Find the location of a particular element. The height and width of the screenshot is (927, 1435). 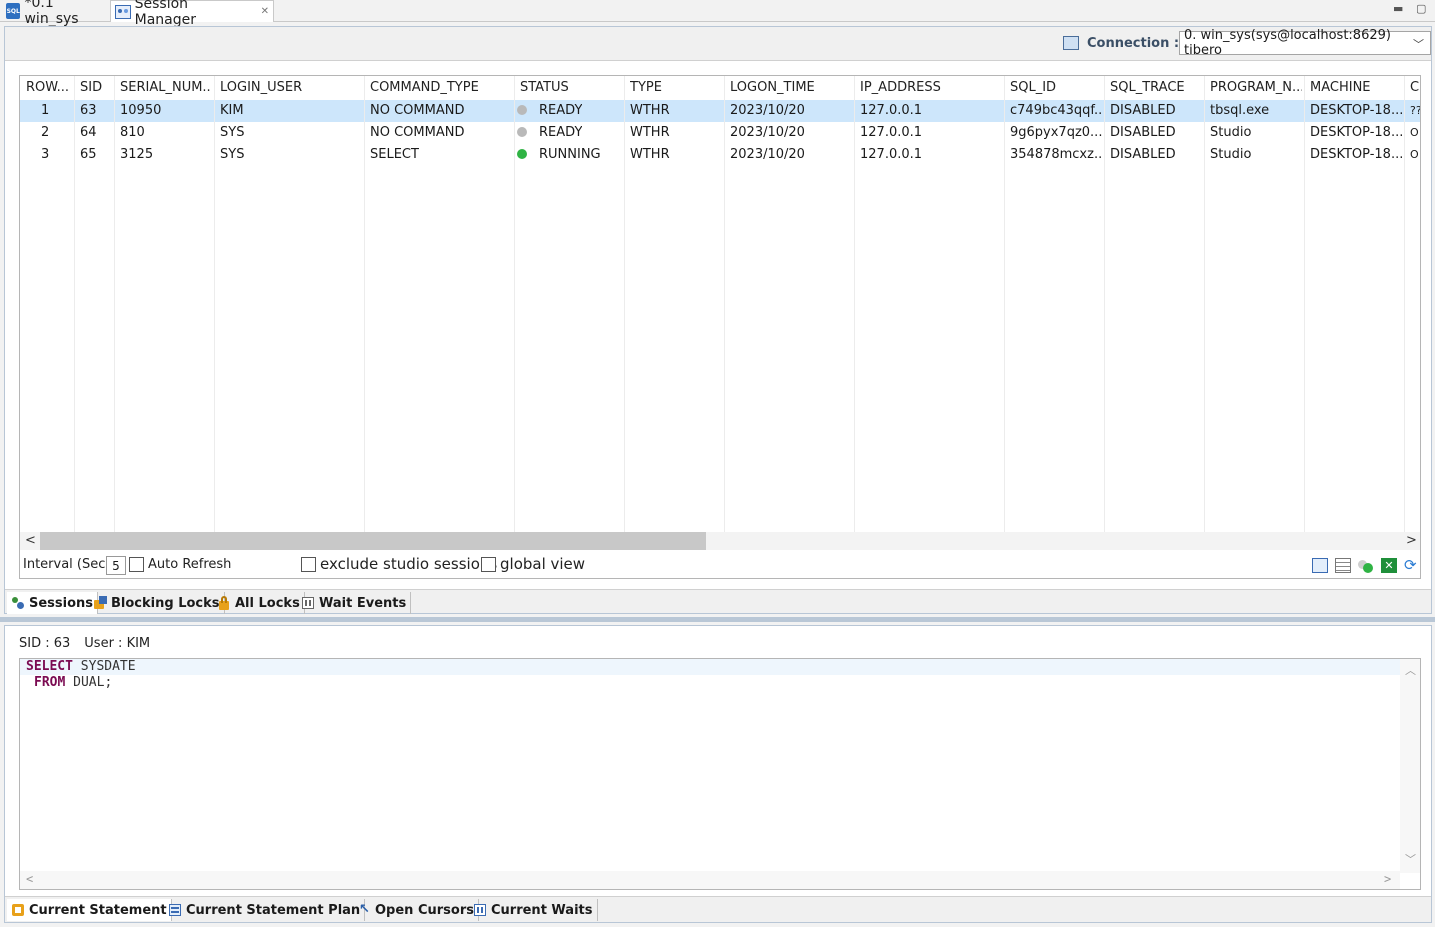

tab-session-manager: Session Manager ✕ is located at coordinates (192, 14).